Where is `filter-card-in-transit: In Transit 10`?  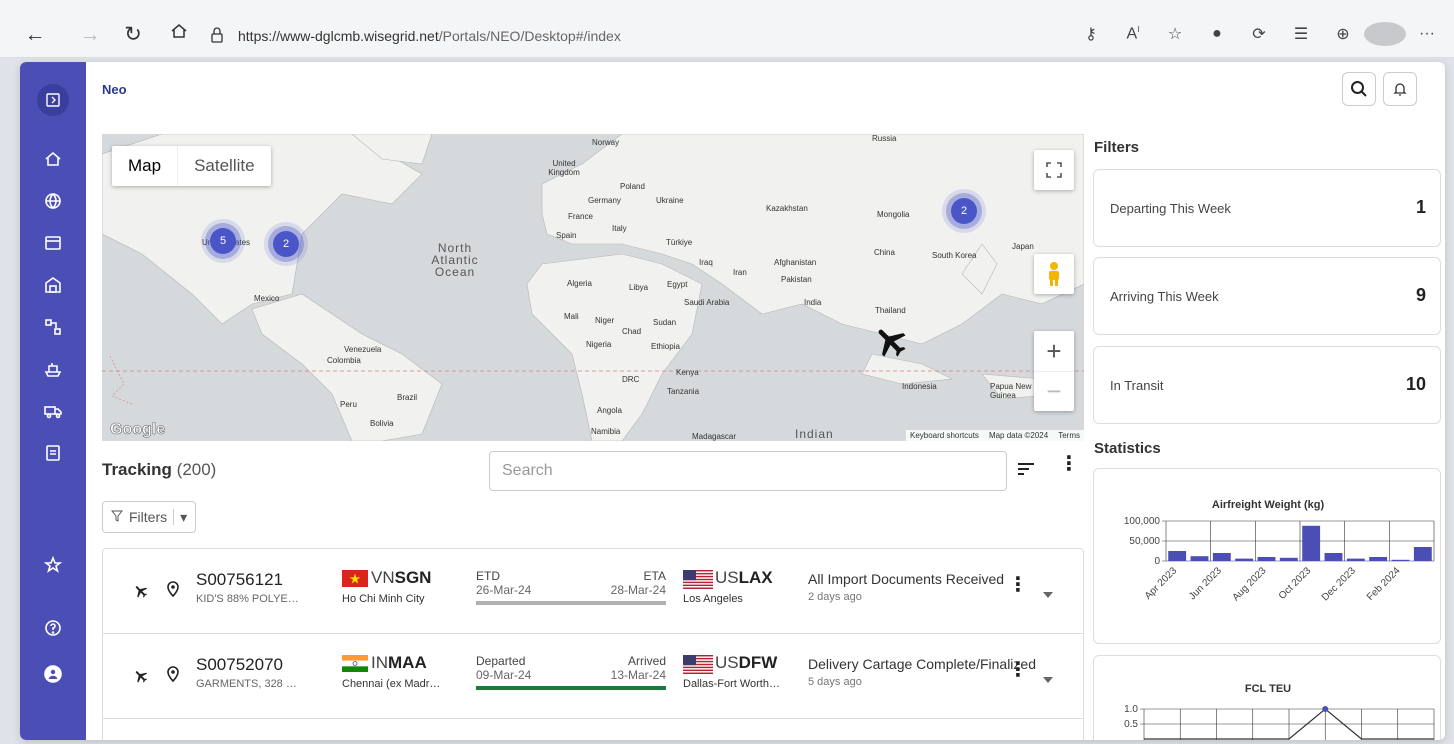 filter-card-in-transit: In Transit 10 is located at coordinates (1267, 385).